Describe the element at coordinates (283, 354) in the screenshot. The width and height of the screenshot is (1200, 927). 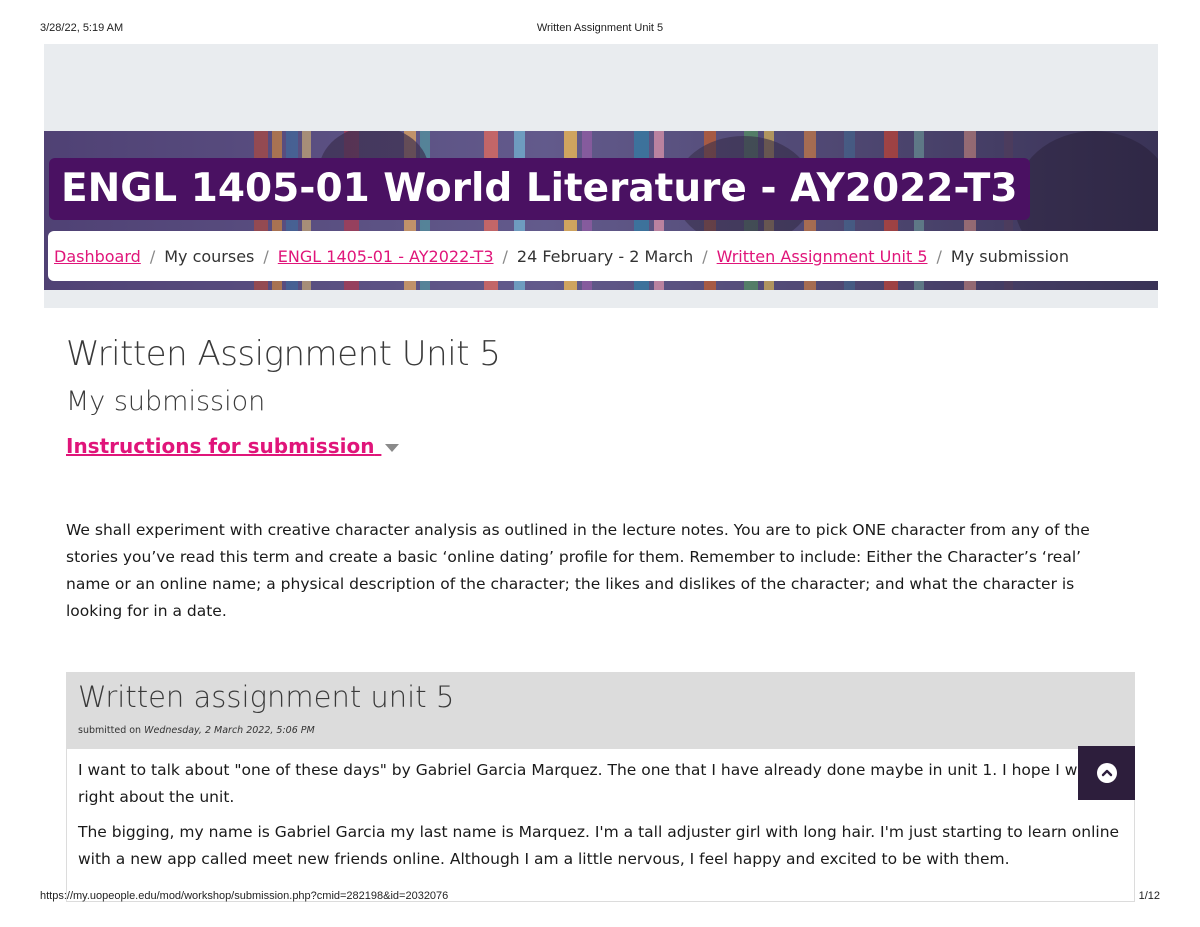
I see `page-title: Written Assignment Unit 5` at that location.